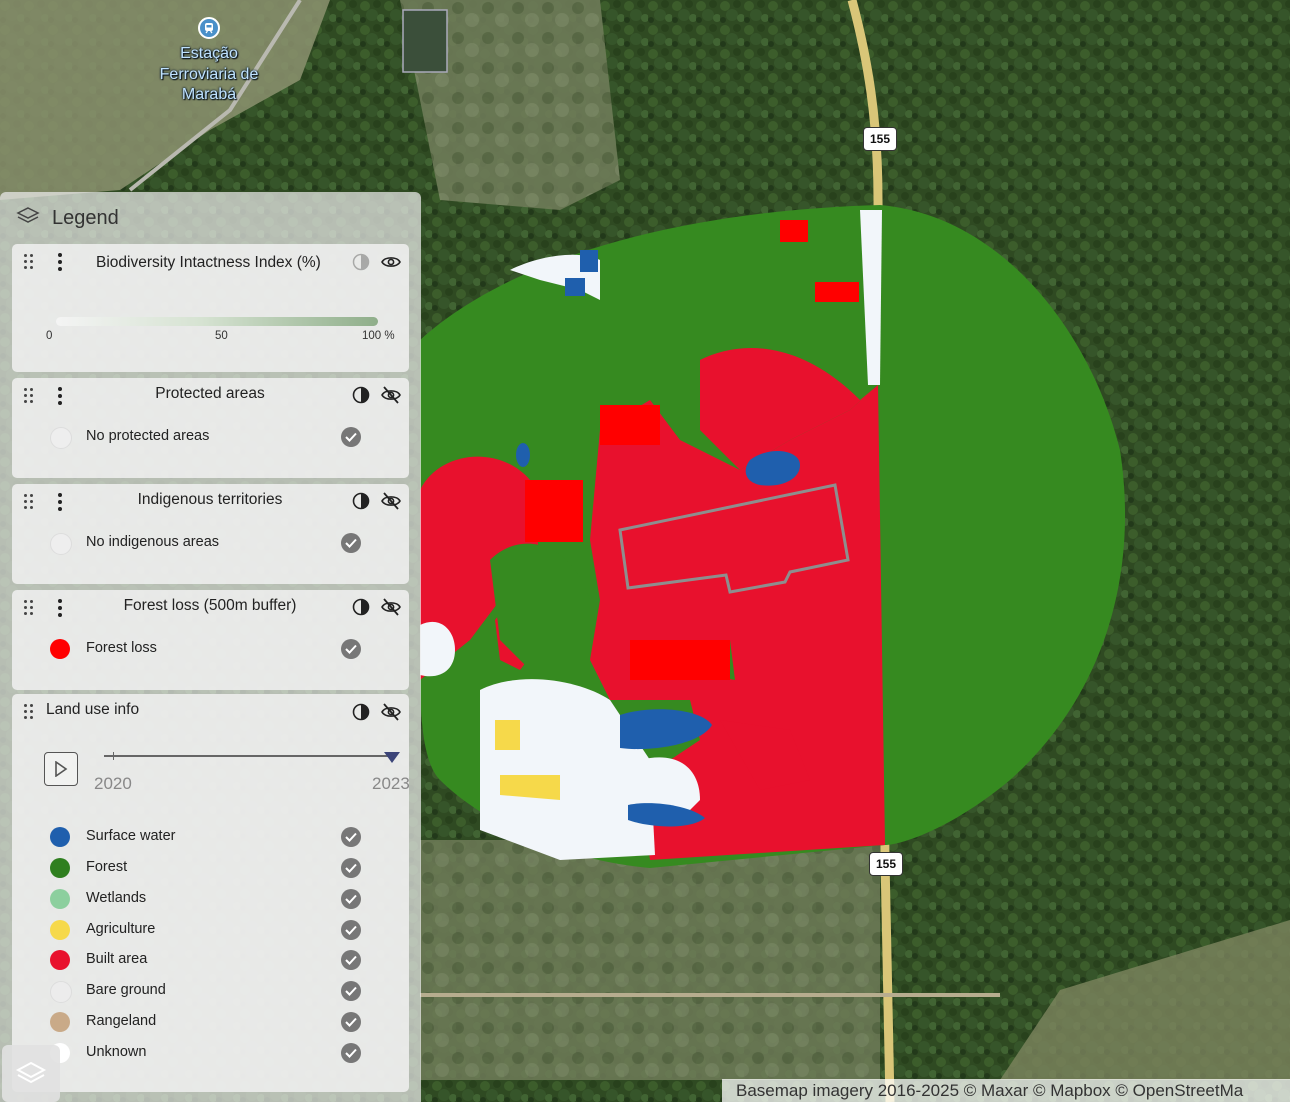  Describe the element at coordinates (252, 757) in the screenshot. I see `year-slider` at that location.